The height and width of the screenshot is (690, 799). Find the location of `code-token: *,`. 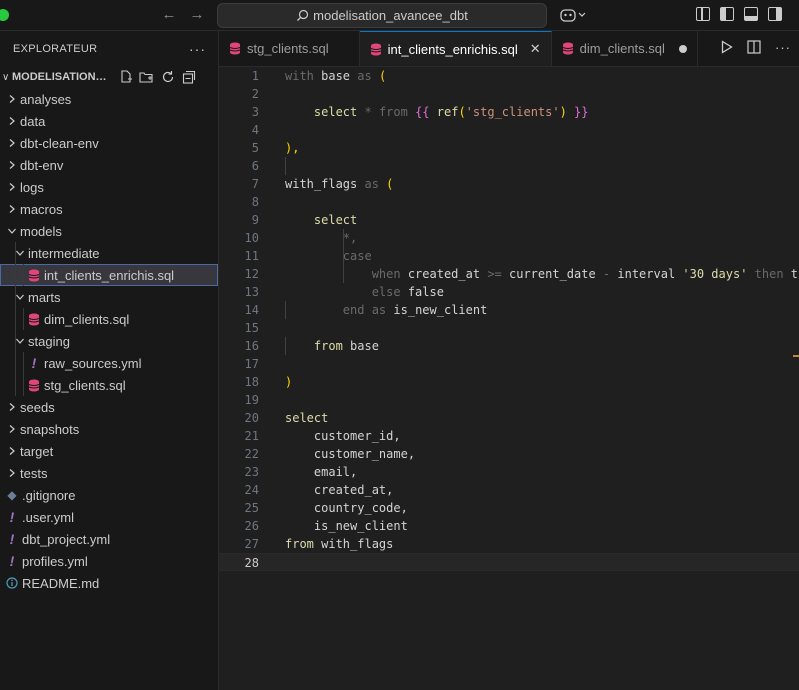

code-token: *, is located at coordinates (321, 238).